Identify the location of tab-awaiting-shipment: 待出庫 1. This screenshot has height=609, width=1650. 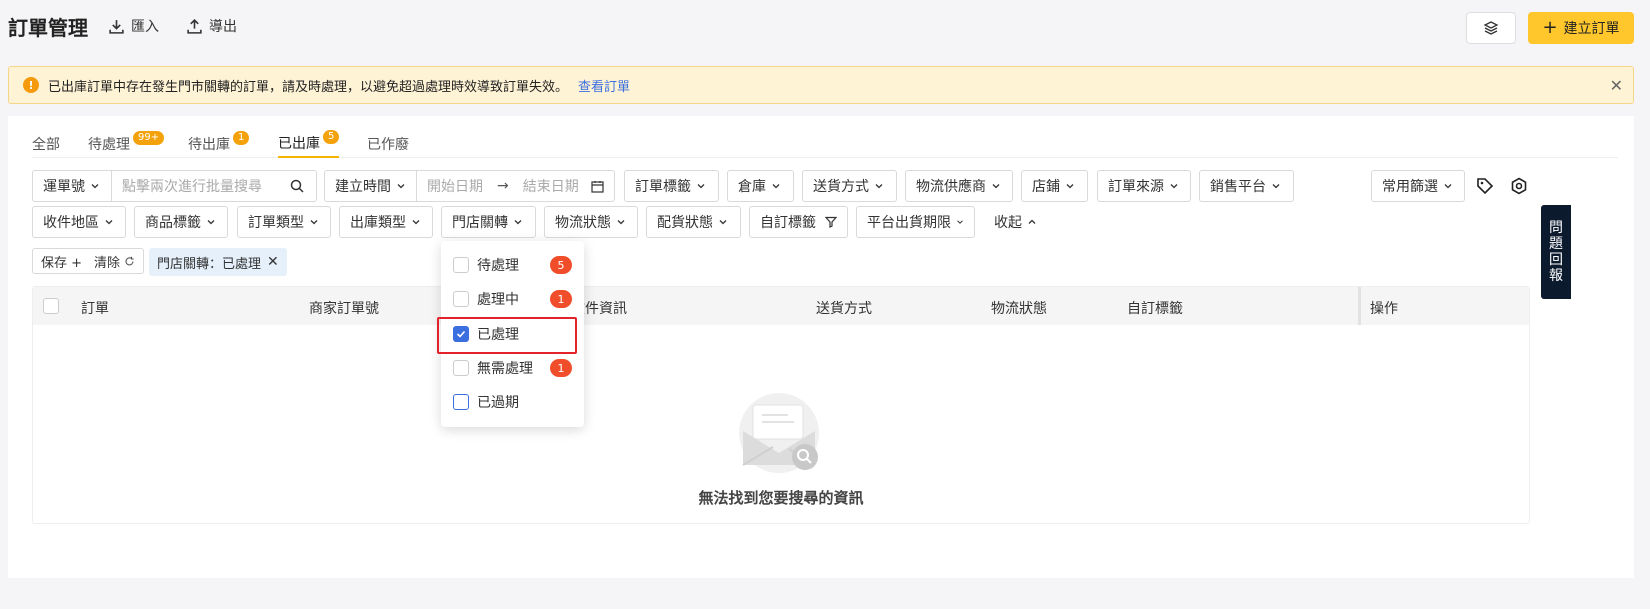
(219, 143).